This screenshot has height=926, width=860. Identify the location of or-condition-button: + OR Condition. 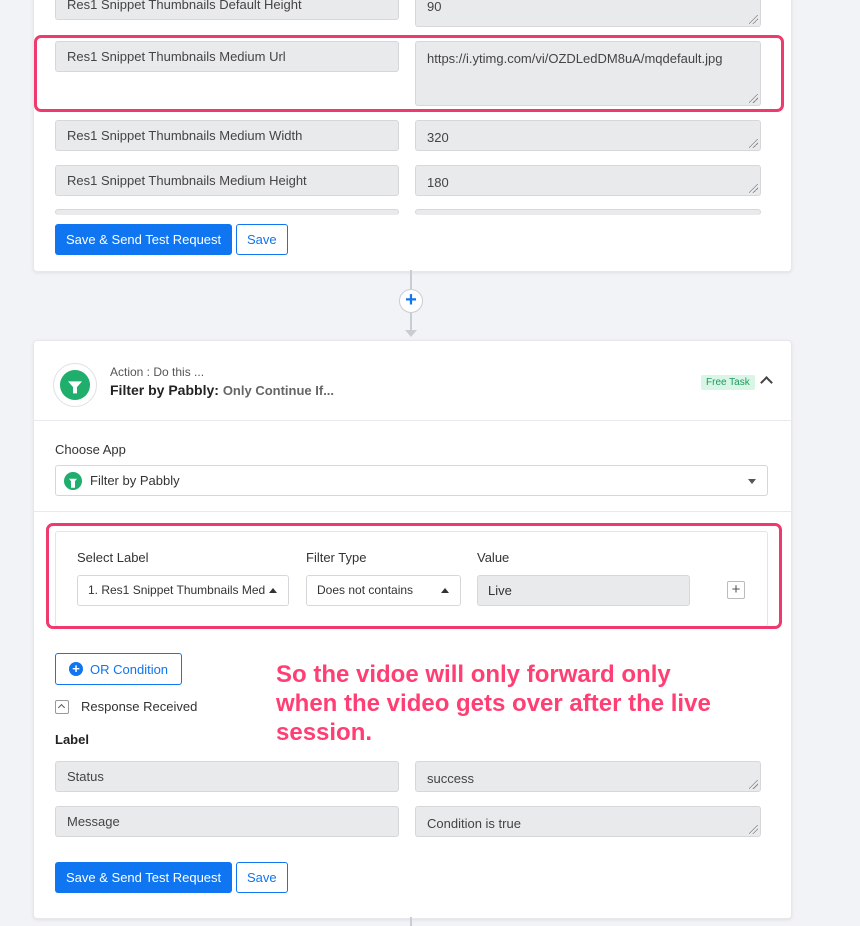
(118, 669).